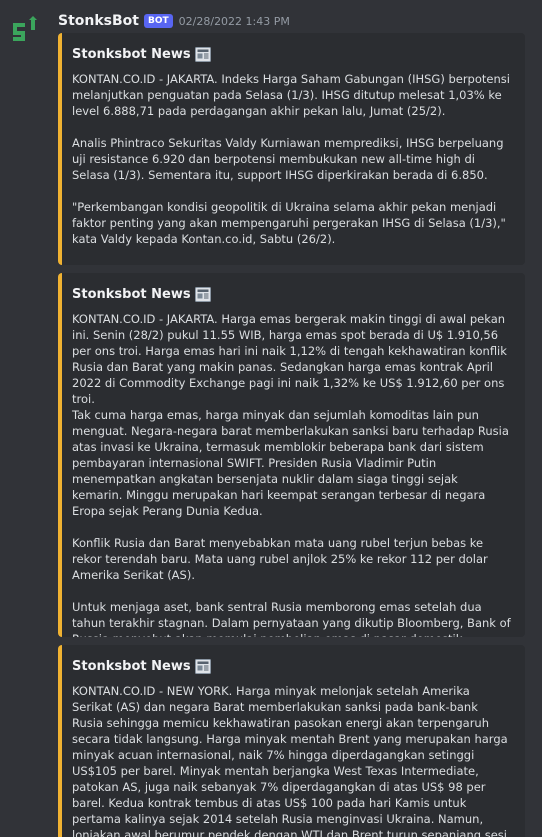 Image resolution: width=542 pixels, height=837 pixels. I want to click on message-header: StonksBot BOT 02/28/2022 1:43 PM, so click(174, 21).